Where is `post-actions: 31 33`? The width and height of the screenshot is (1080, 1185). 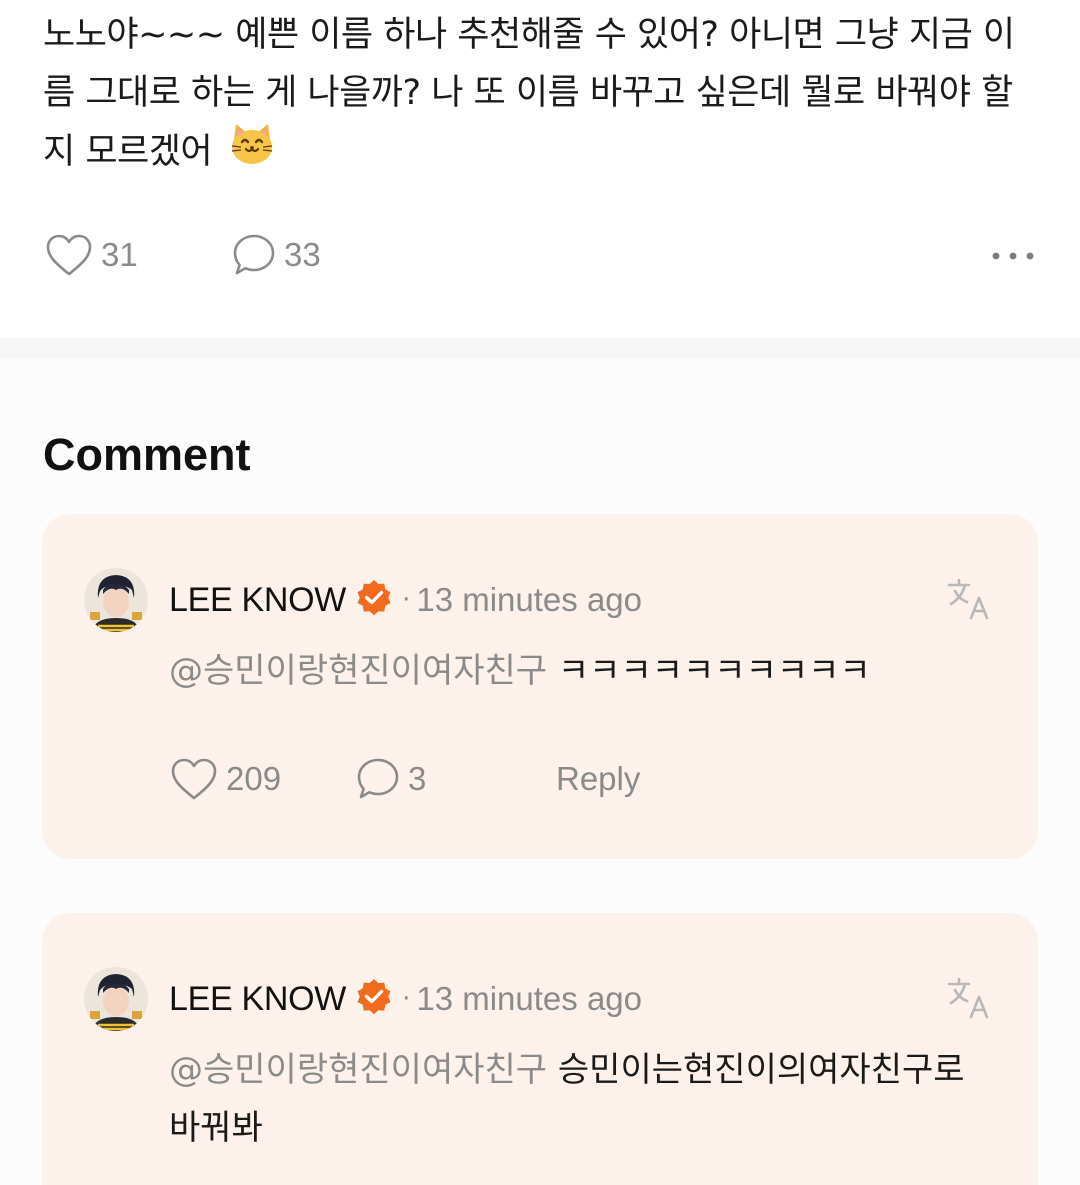
post-actions: 31 33 is located at coordinates (540, 255).